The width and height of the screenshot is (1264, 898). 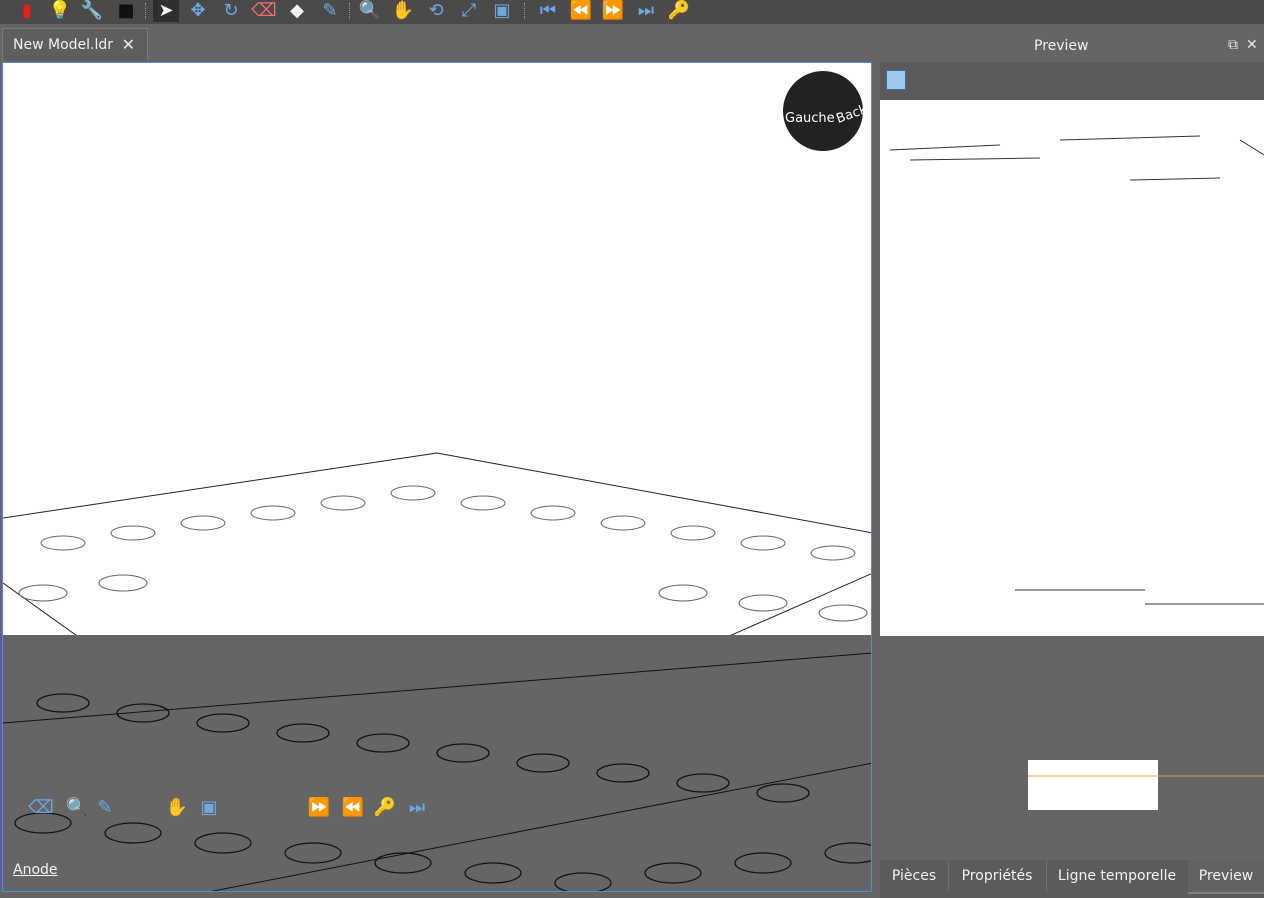 I want to click on select-arrow-icon: ➤, so click(x=166, y=11).